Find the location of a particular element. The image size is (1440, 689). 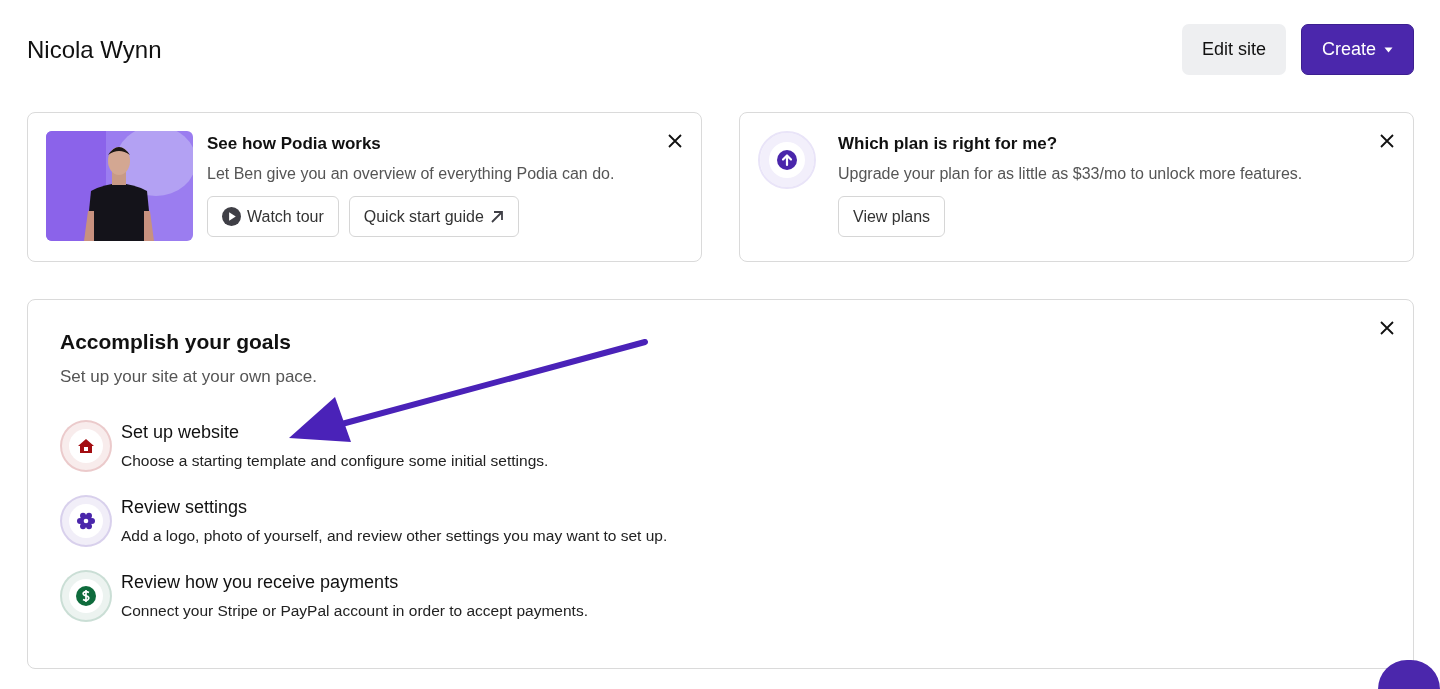

goal-description: Add a logo, photo of yourself, and review other settings you may want to set up. is located at coordinates (394, 536).